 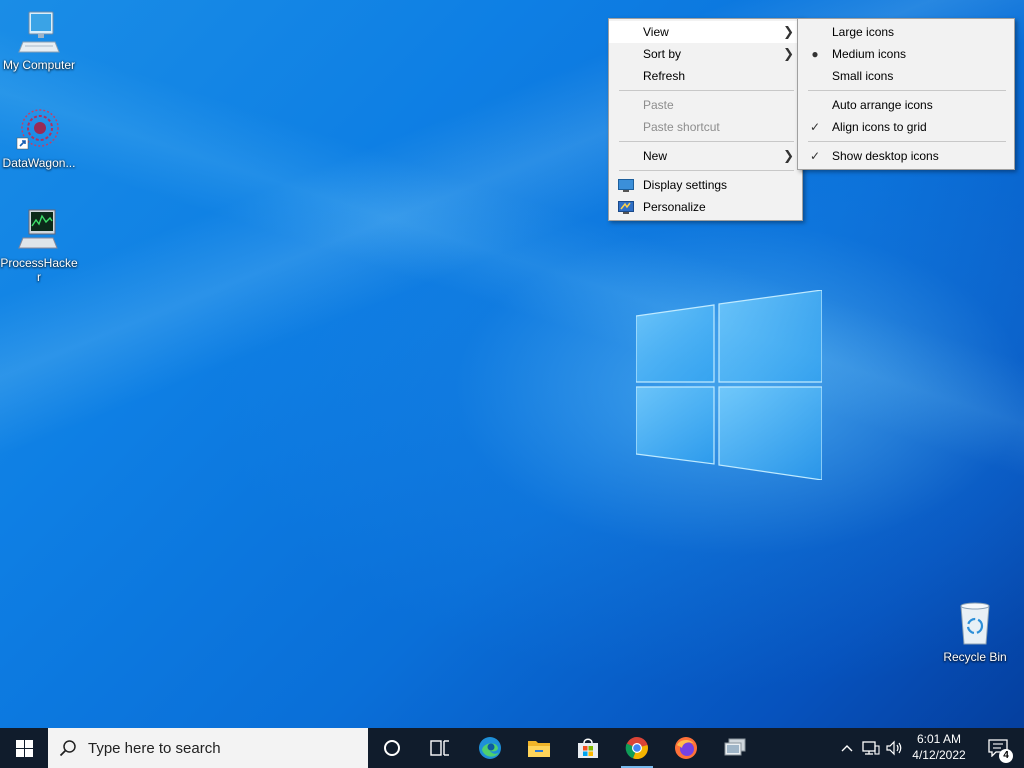 I want to click on menu-item-medium-icons: ● Medium icons, so click(x=906, y=54).